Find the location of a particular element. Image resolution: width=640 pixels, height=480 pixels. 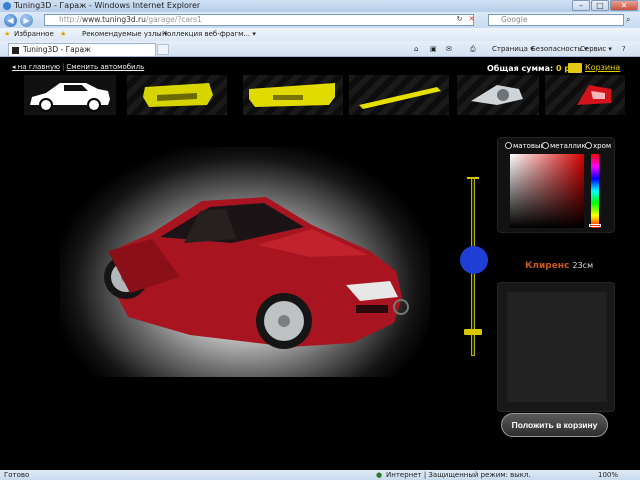

tab-tuning3d: Tuning3D - Гараж is located at coordinates (82, 49).